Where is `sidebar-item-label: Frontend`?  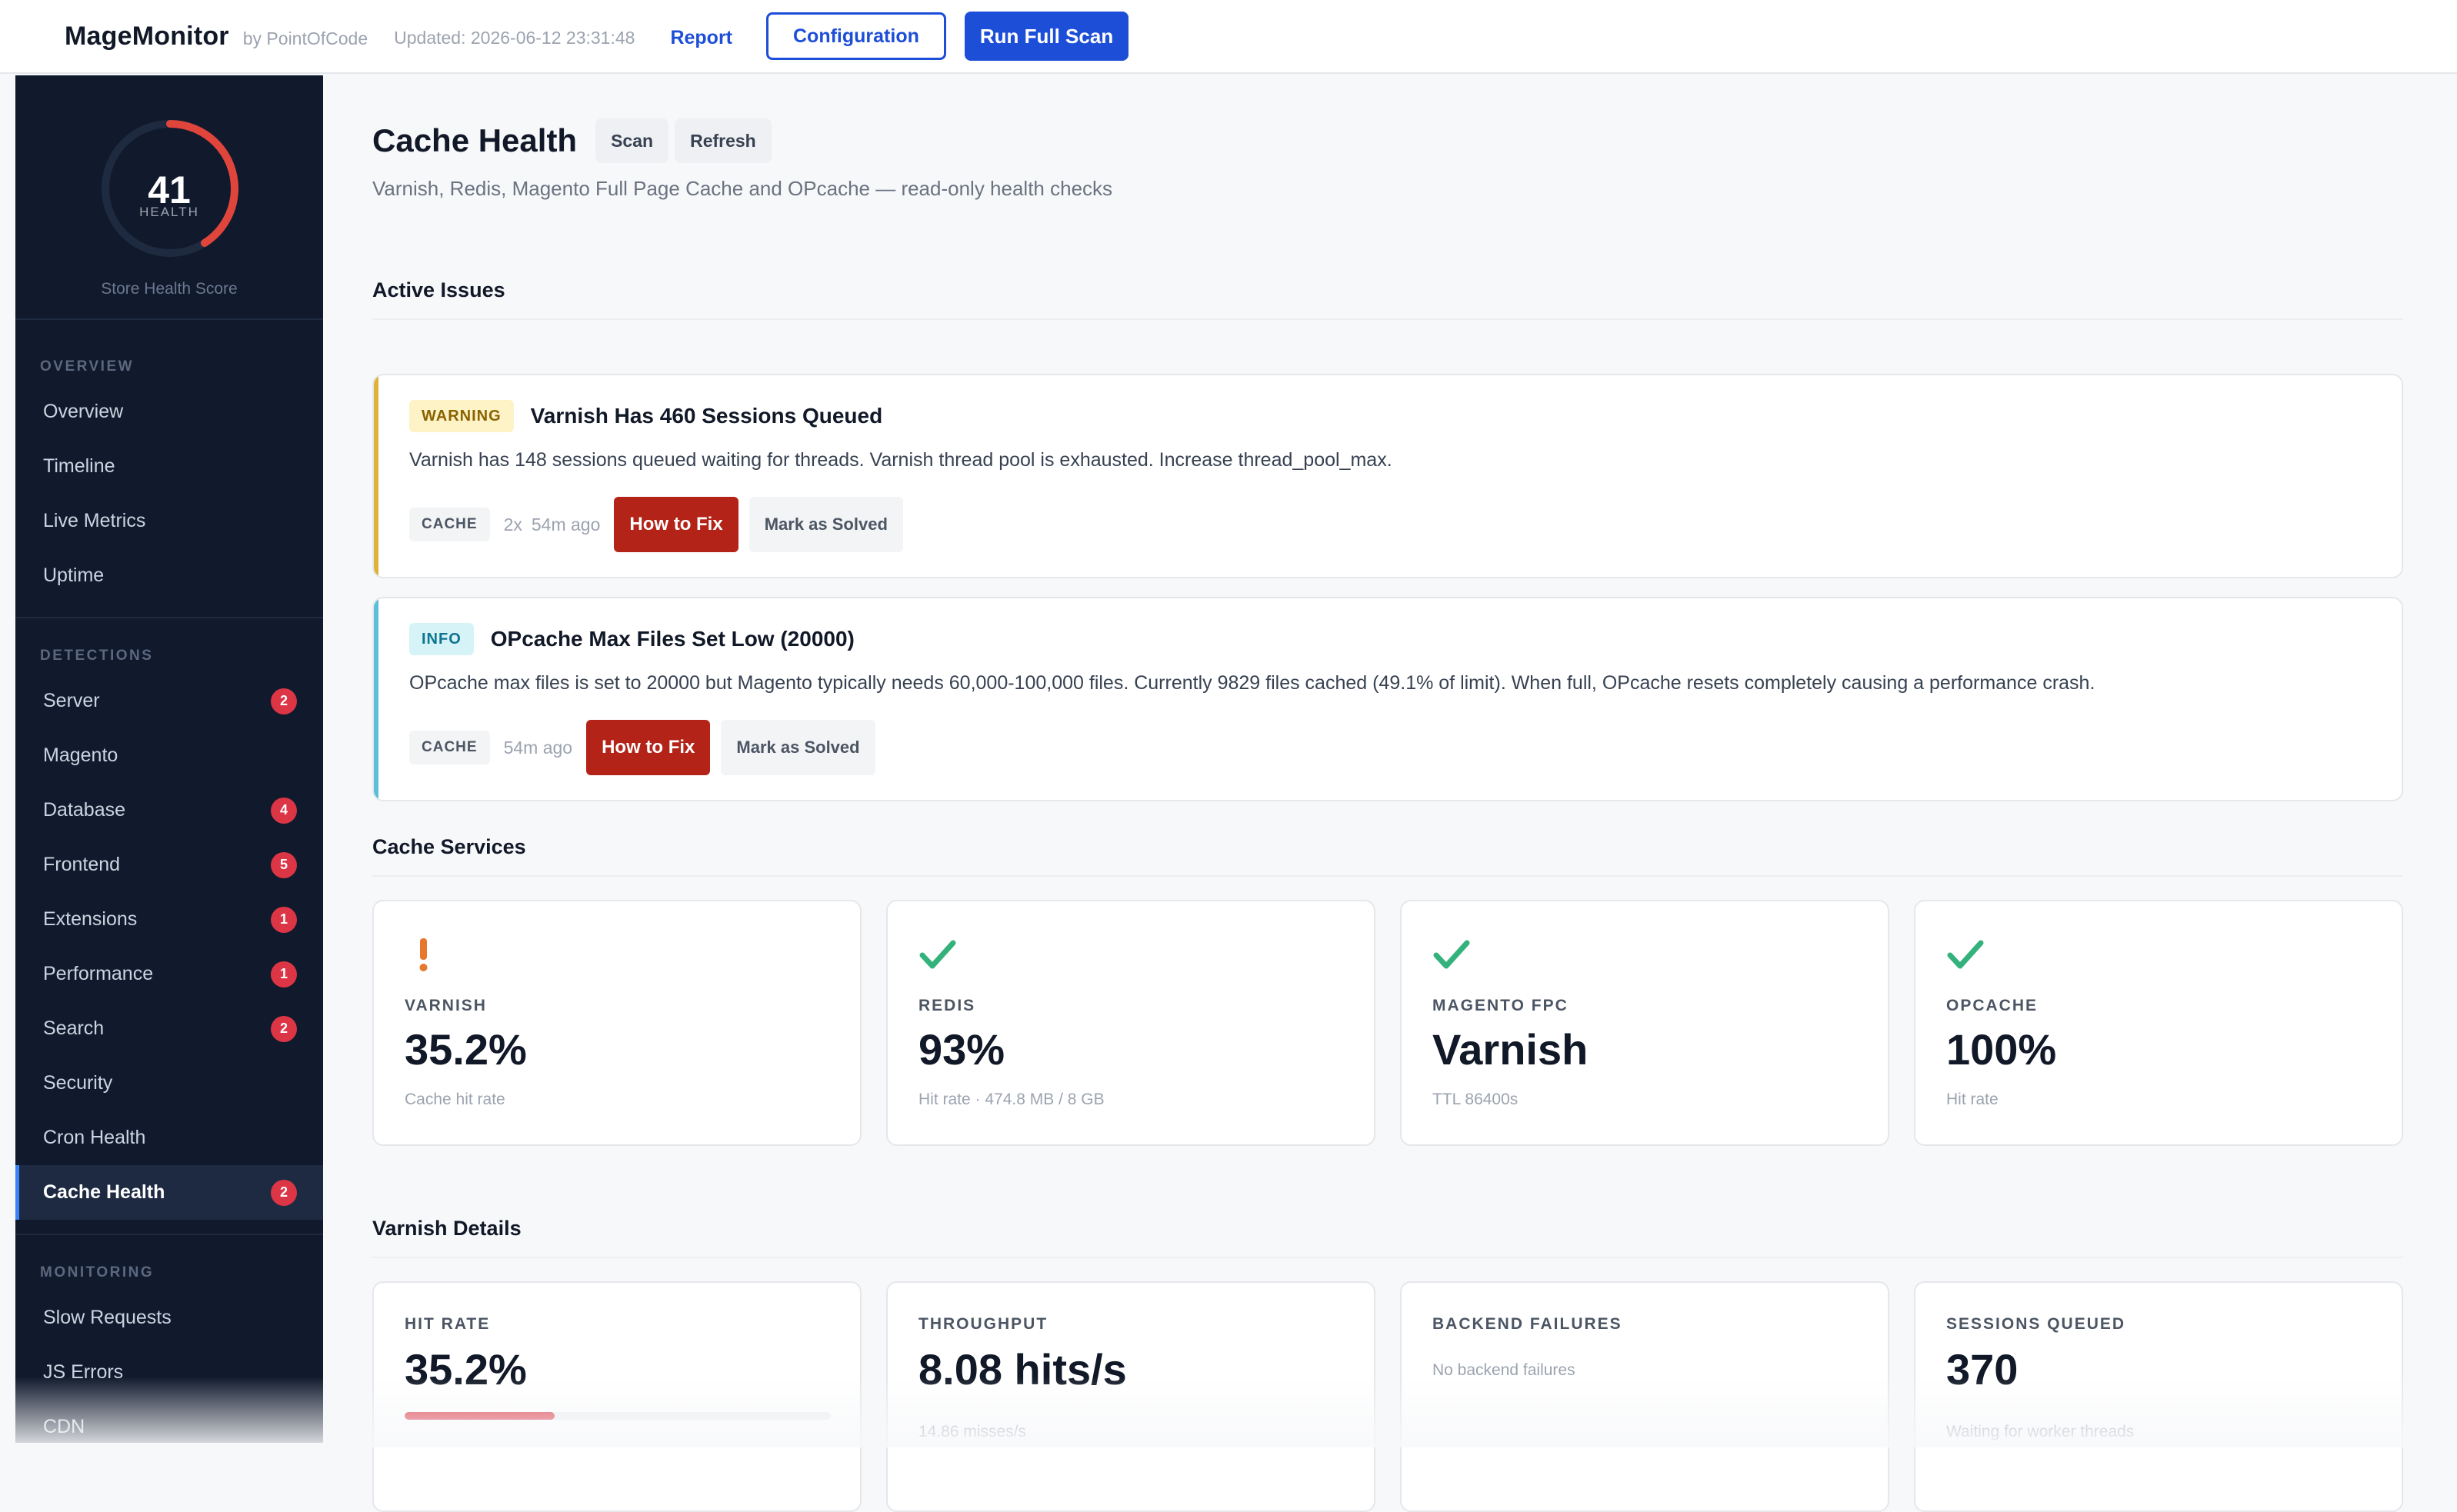 sidebar-item-label: Frontend is located at coordinates (82, 864).